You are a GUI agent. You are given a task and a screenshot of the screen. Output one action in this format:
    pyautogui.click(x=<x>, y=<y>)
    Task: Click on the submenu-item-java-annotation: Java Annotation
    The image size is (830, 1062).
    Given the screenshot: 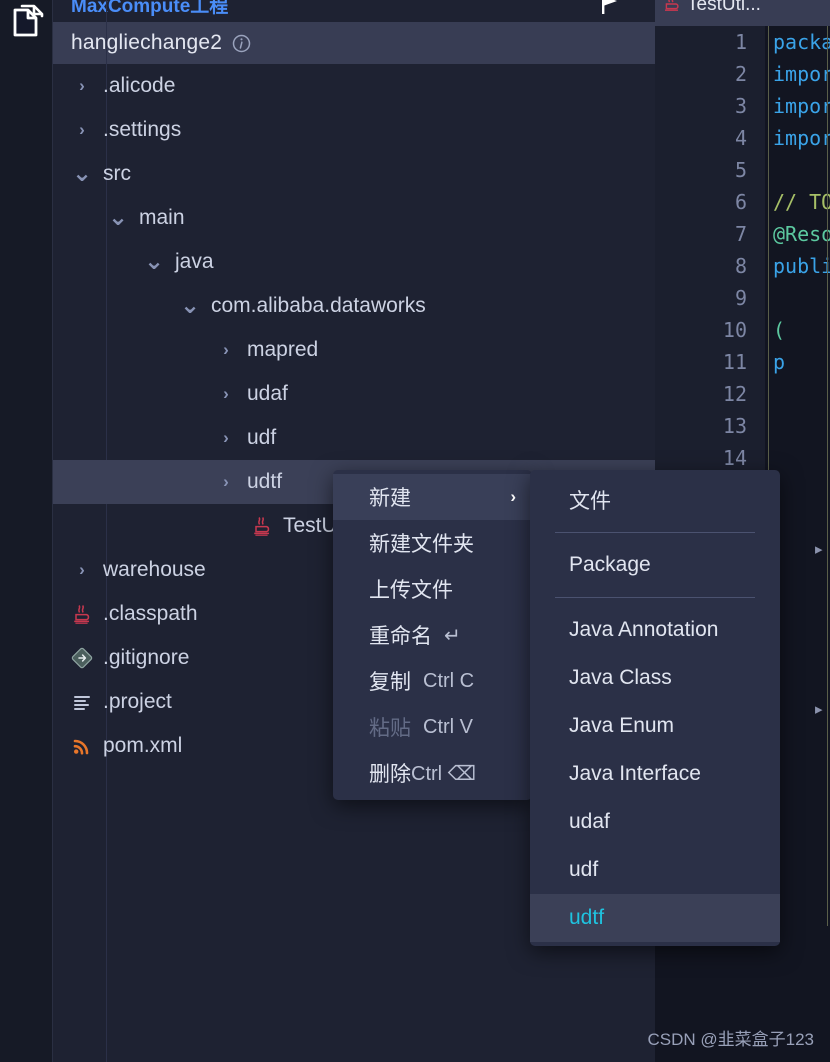 What is the action you would take?
    pyautogui.click(x=655, y=630)
    